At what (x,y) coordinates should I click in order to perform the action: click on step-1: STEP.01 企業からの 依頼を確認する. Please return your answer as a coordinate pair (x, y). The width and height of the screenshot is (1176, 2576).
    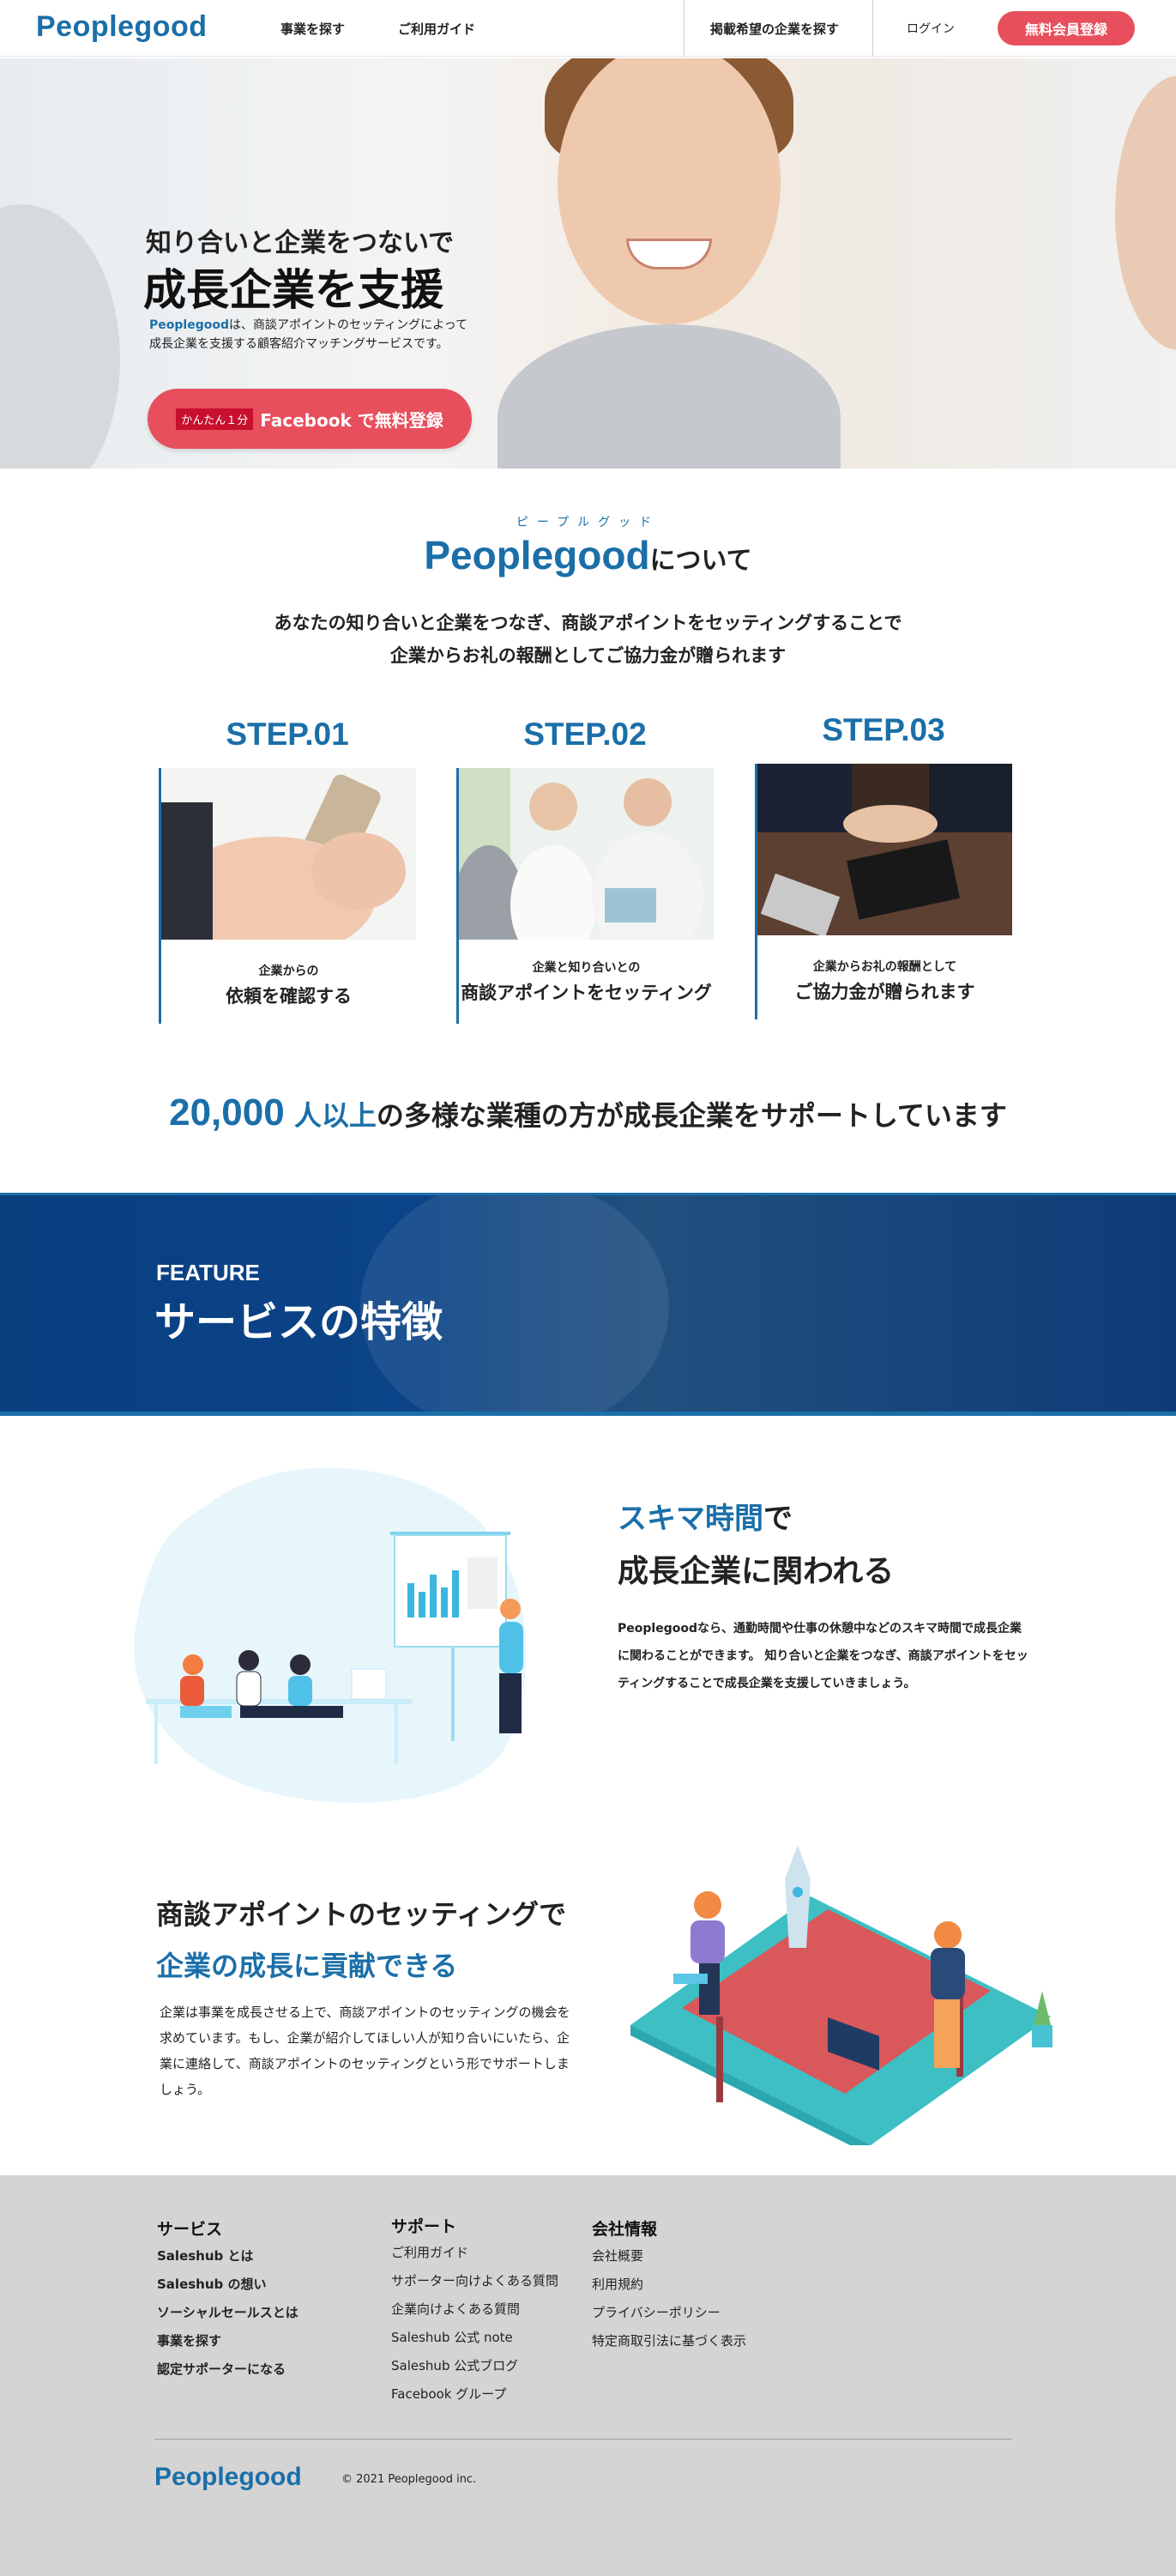
    Looking at the image, I should click on (287, 871).